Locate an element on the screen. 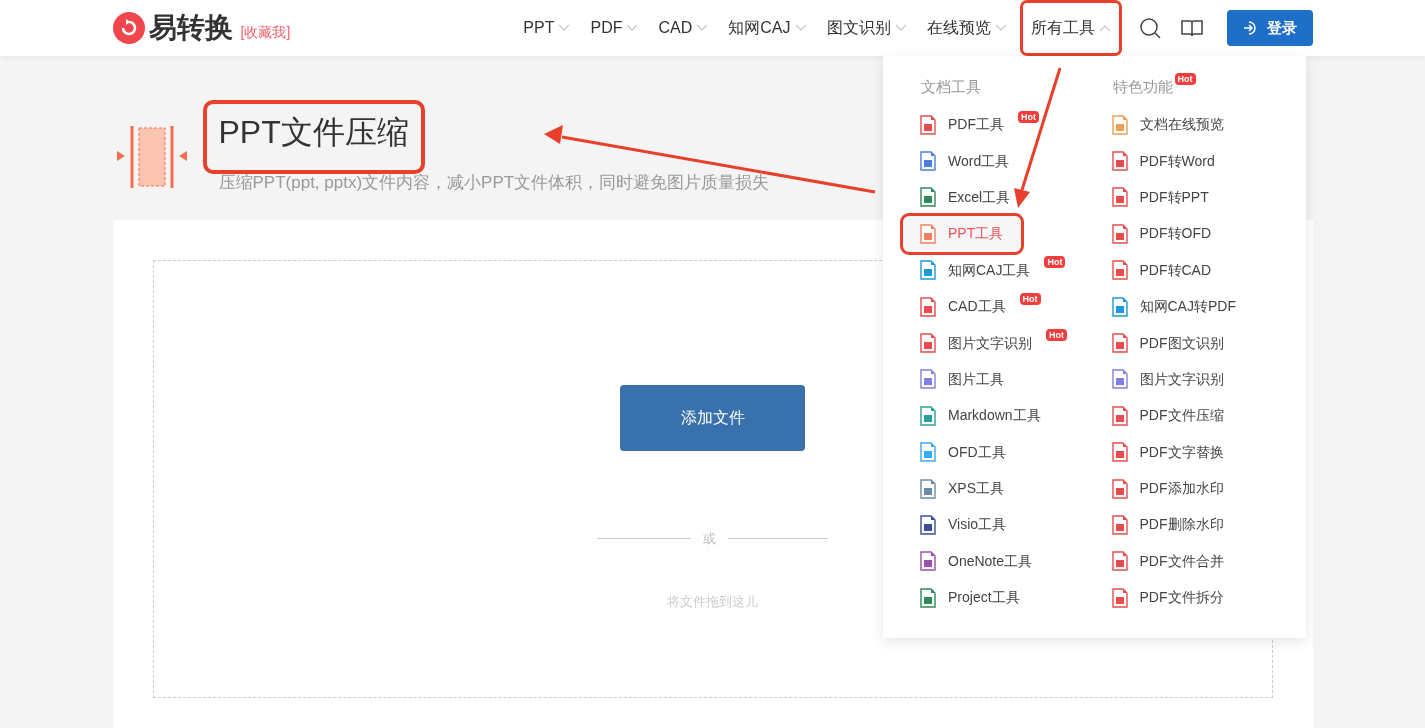  nav-menu-item: 所有工具 is located at coordinates (1070, 28).